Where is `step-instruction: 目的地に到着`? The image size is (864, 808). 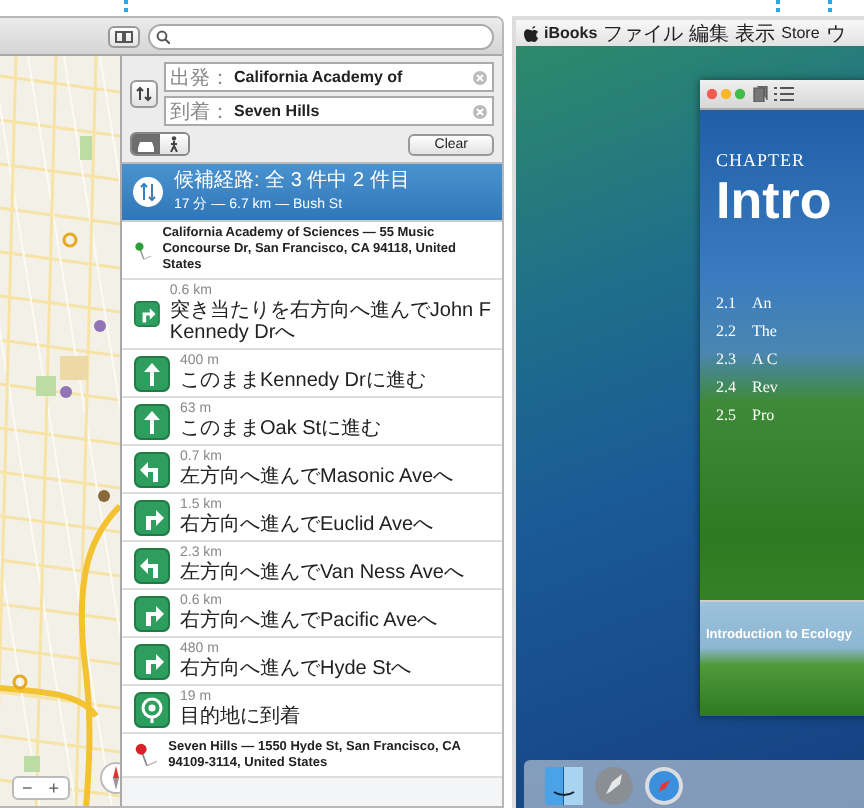
step-instruction: 目的地に到着 is located at coordinates (240, 717).